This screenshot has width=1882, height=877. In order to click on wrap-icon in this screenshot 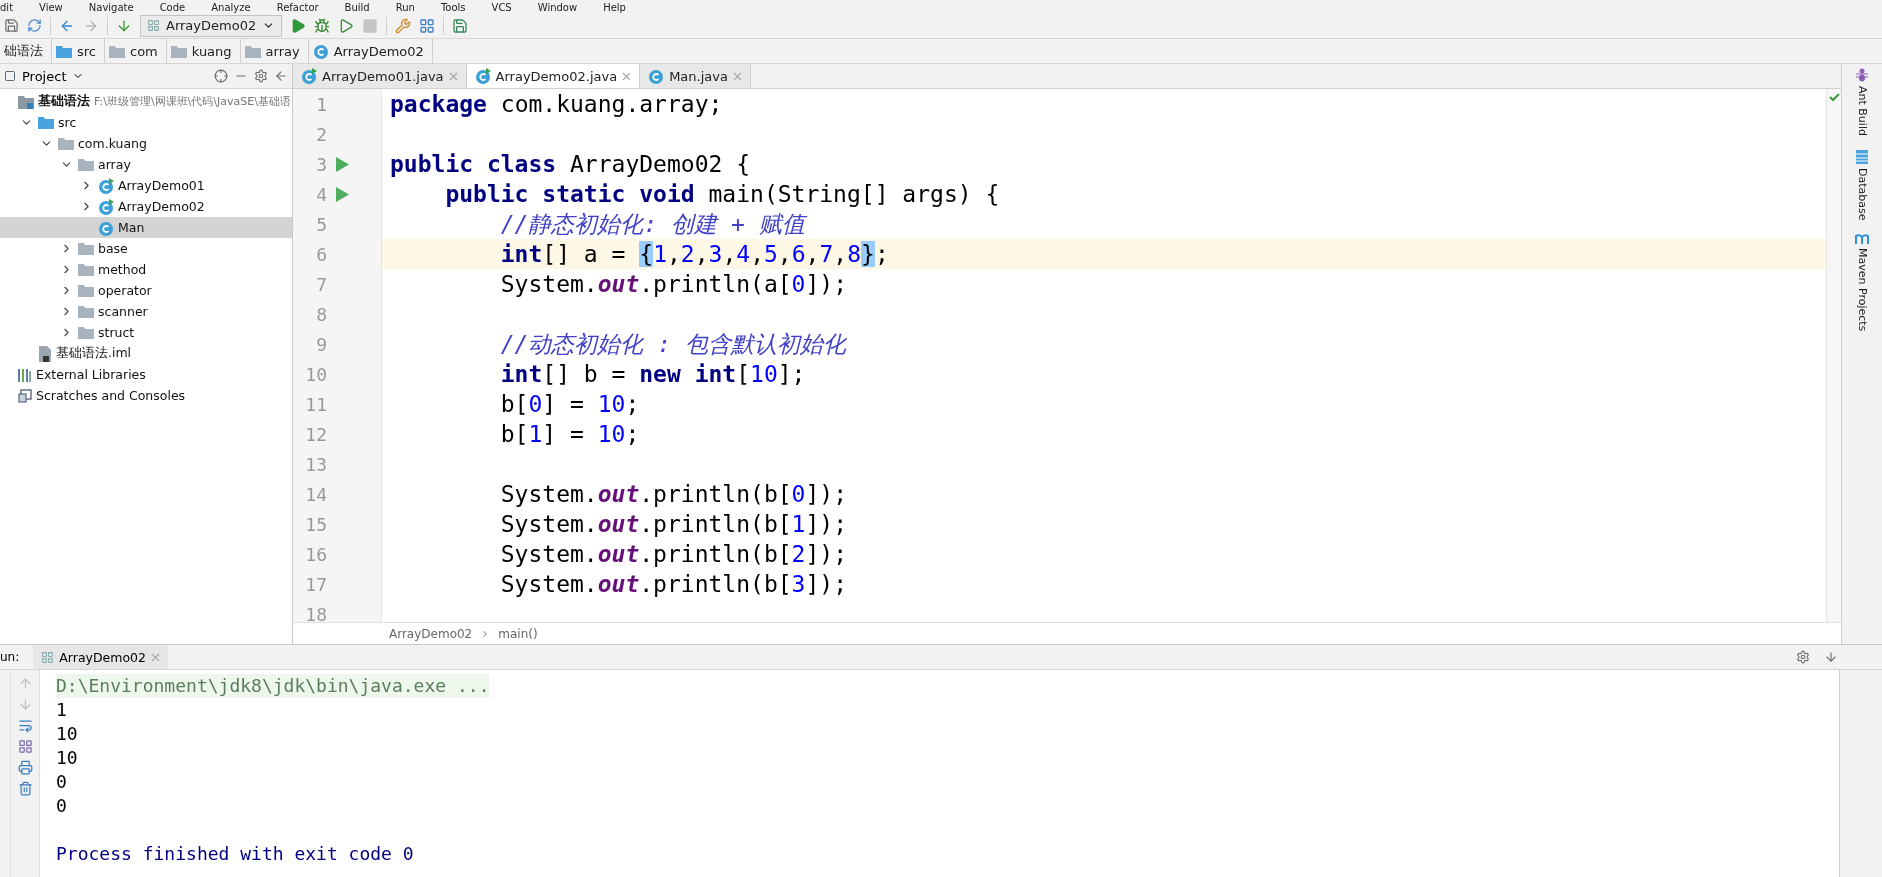, I will do `click(25, 725)`.